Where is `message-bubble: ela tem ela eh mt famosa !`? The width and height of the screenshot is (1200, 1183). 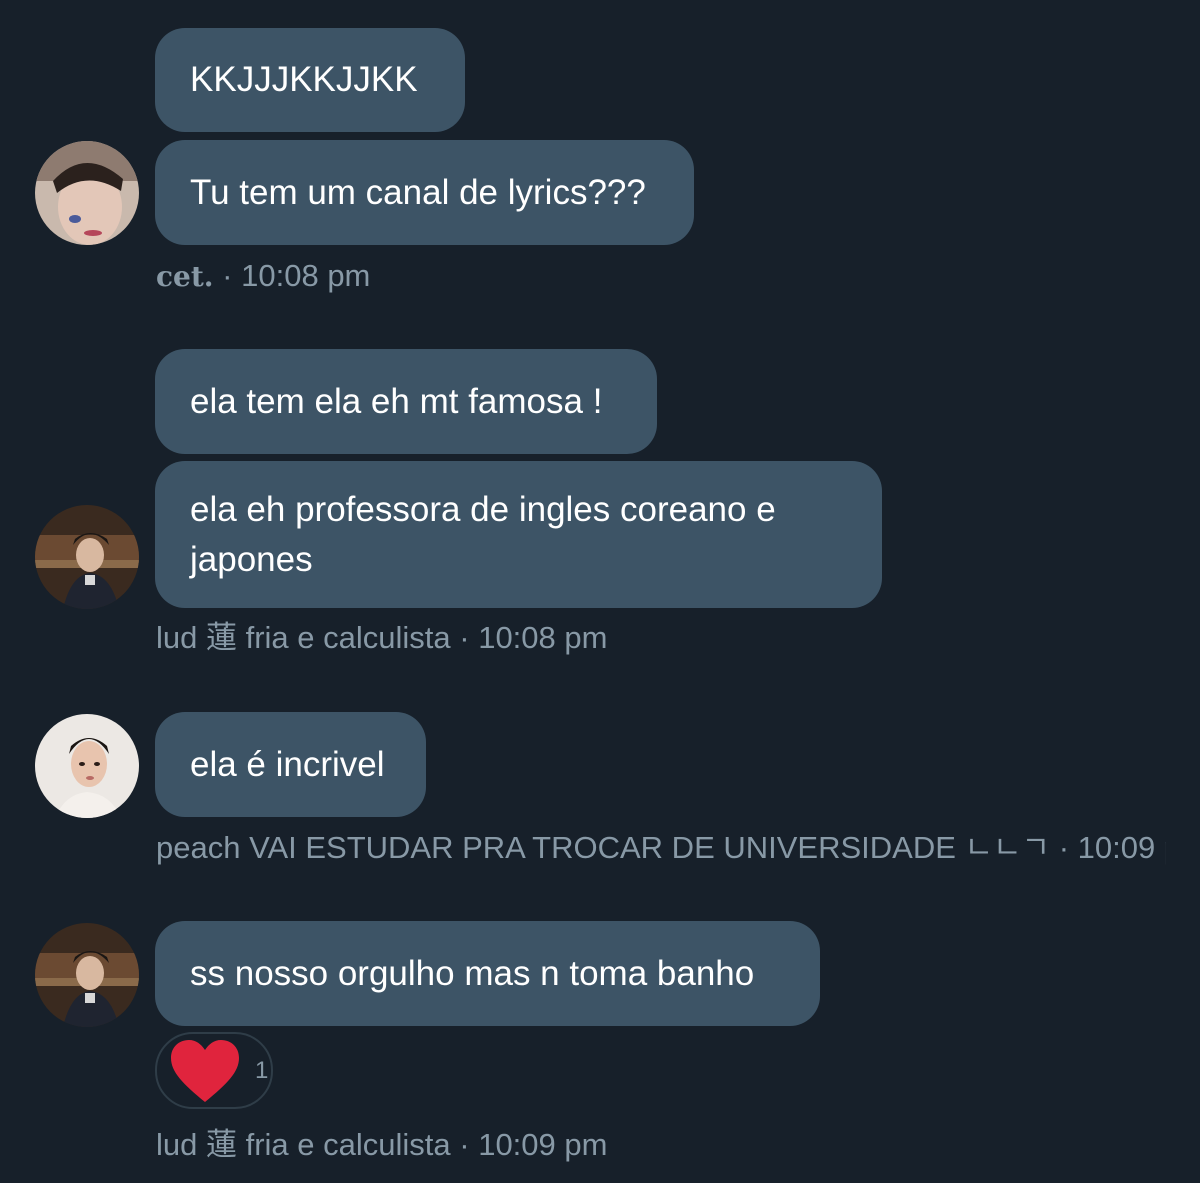
message-bubble: ela tem ela eh mt famosa ! is located at coordinates (406, 401).